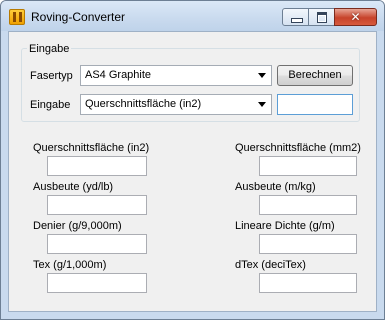  I want to click on maximize-icon, so click(322, 17).